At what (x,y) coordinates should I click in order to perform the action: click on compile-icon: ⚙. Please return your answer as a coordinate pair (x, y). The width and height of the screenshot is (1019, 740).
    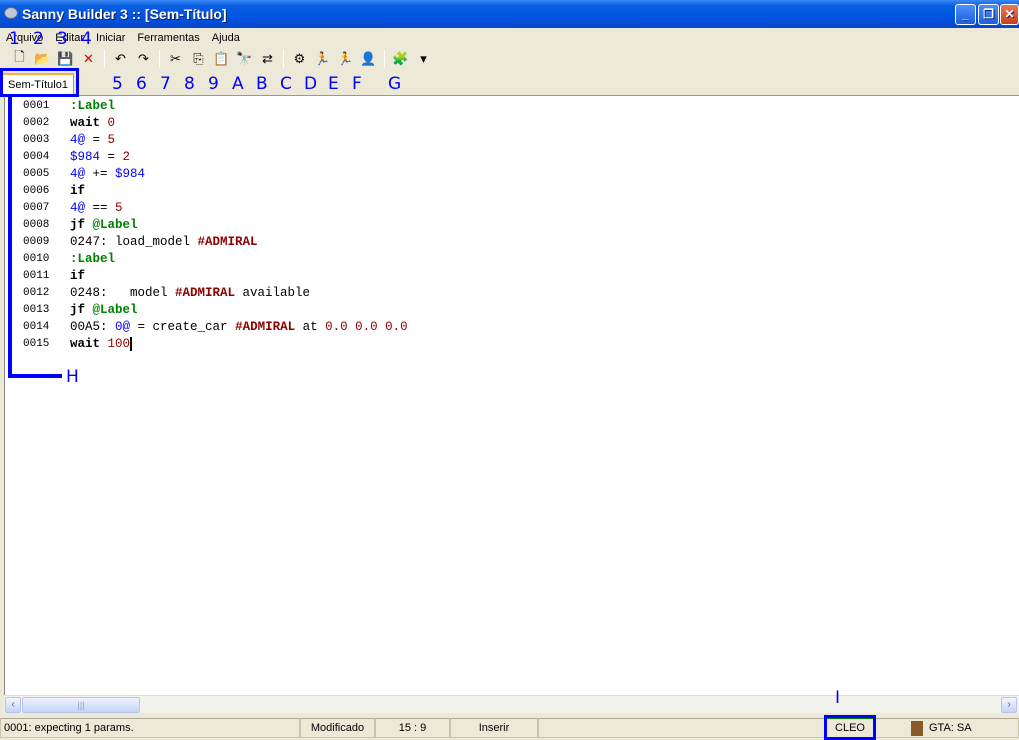
    Looking at the image, I should click on (299, 58).